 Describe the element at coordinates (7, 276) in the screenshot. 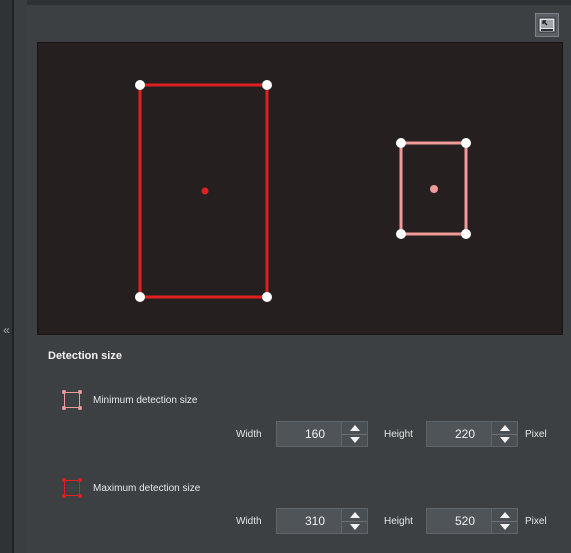

I see `left-collapse-rail: «` at that location.